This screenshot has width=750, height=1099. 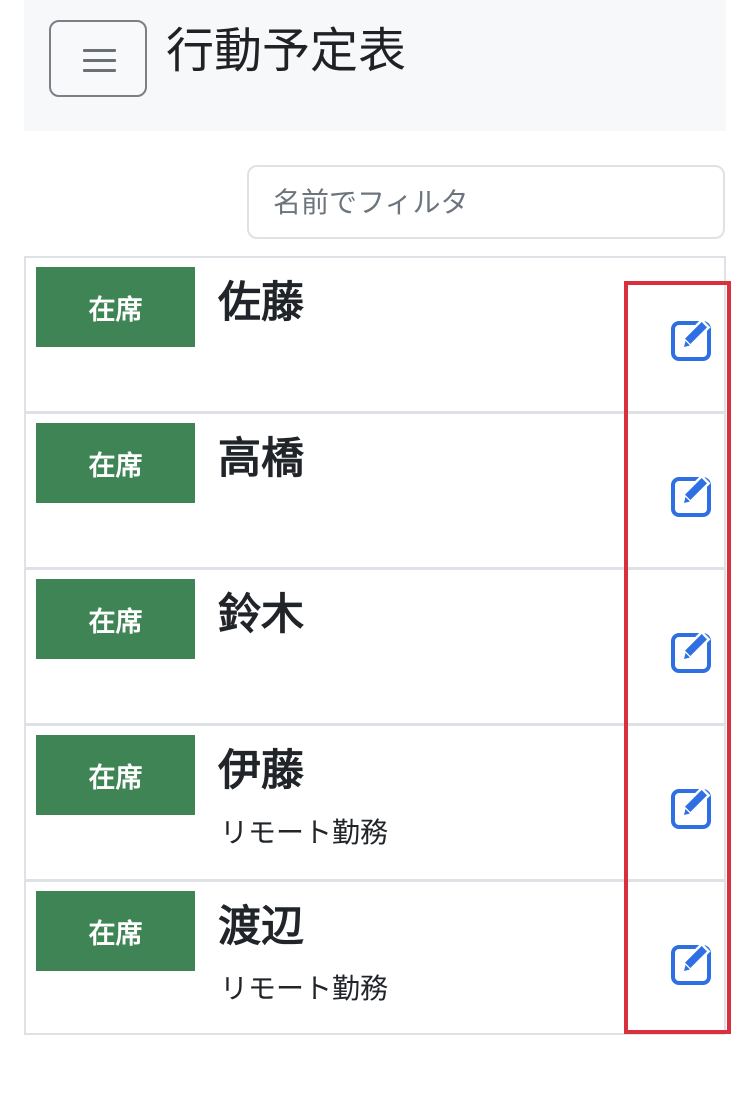 I want to click on member-name: 高橋, so click(x=261, y=459).